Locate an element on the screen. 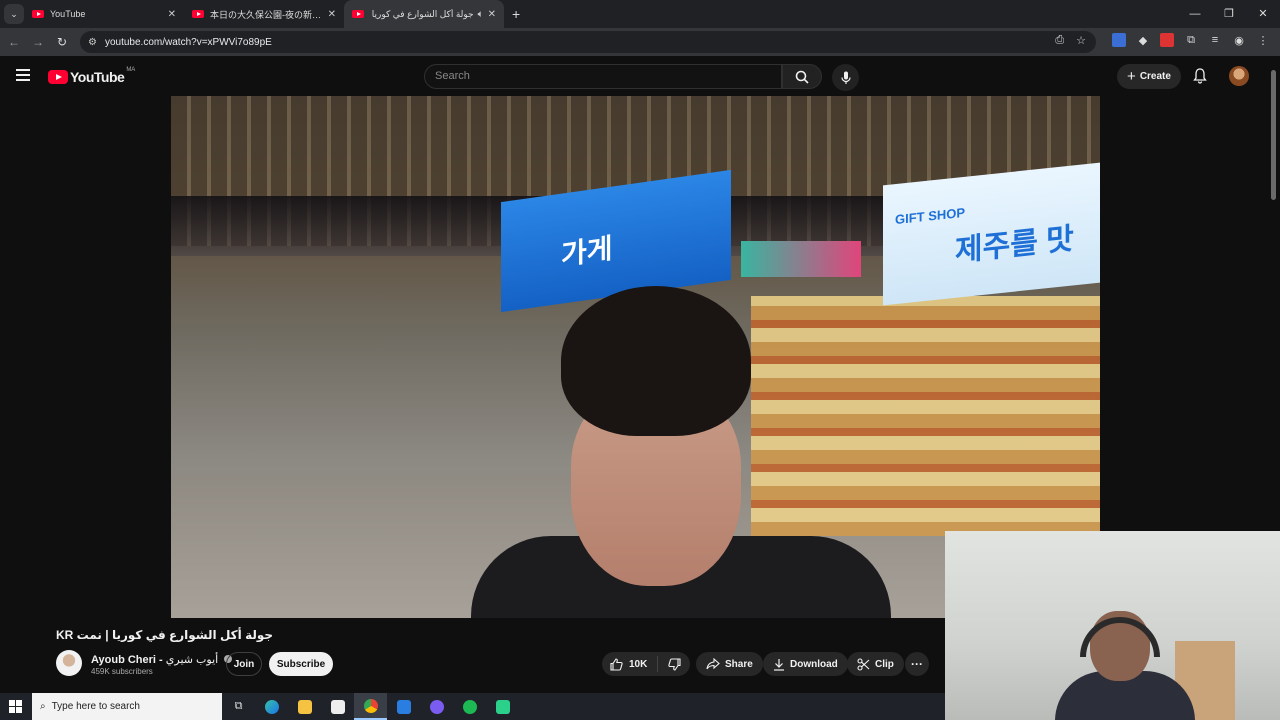  youtube-header: YouTube MA Search + Create is located at coordinates (640, 76).